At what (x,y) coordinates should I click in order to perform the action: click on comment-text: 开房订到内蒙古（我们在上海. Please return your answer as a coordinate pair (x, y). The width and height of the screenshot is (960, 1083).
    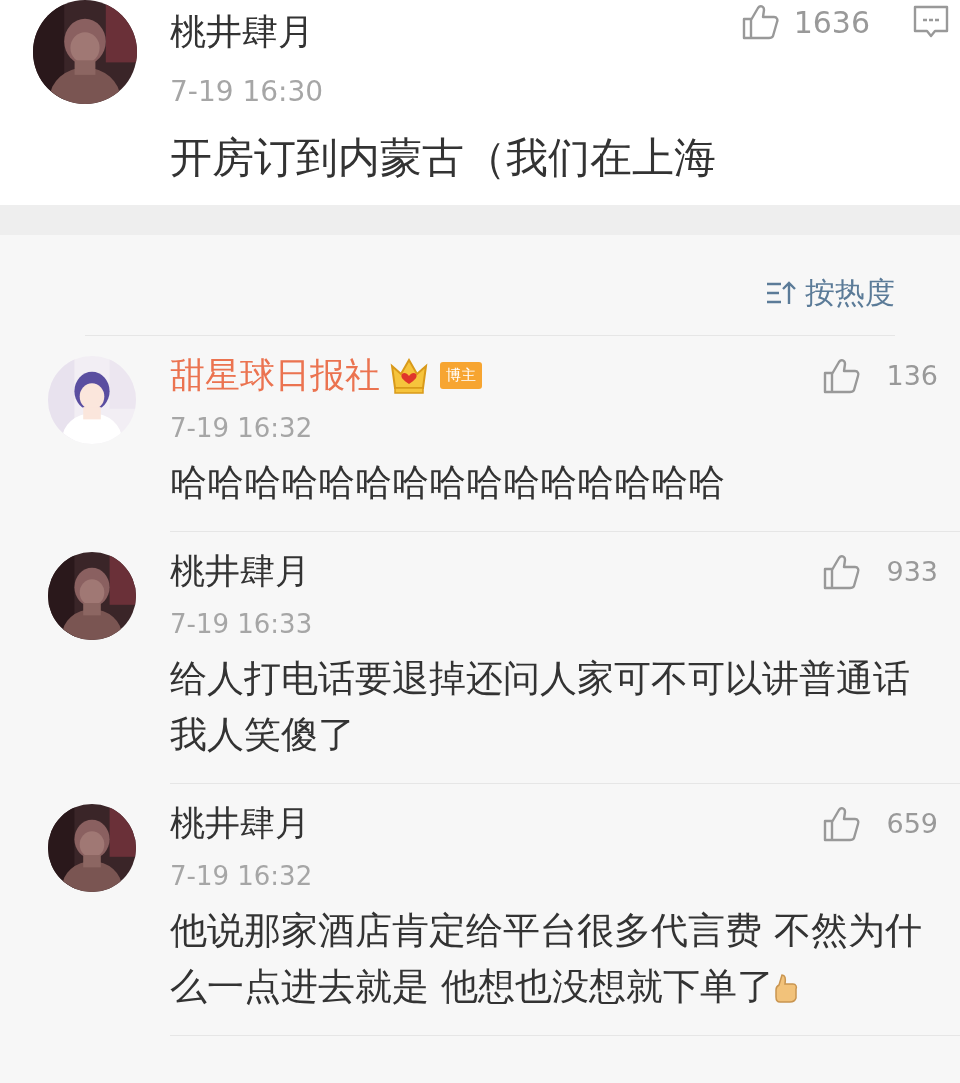
    Looking at the image, I should click on (443, 158).